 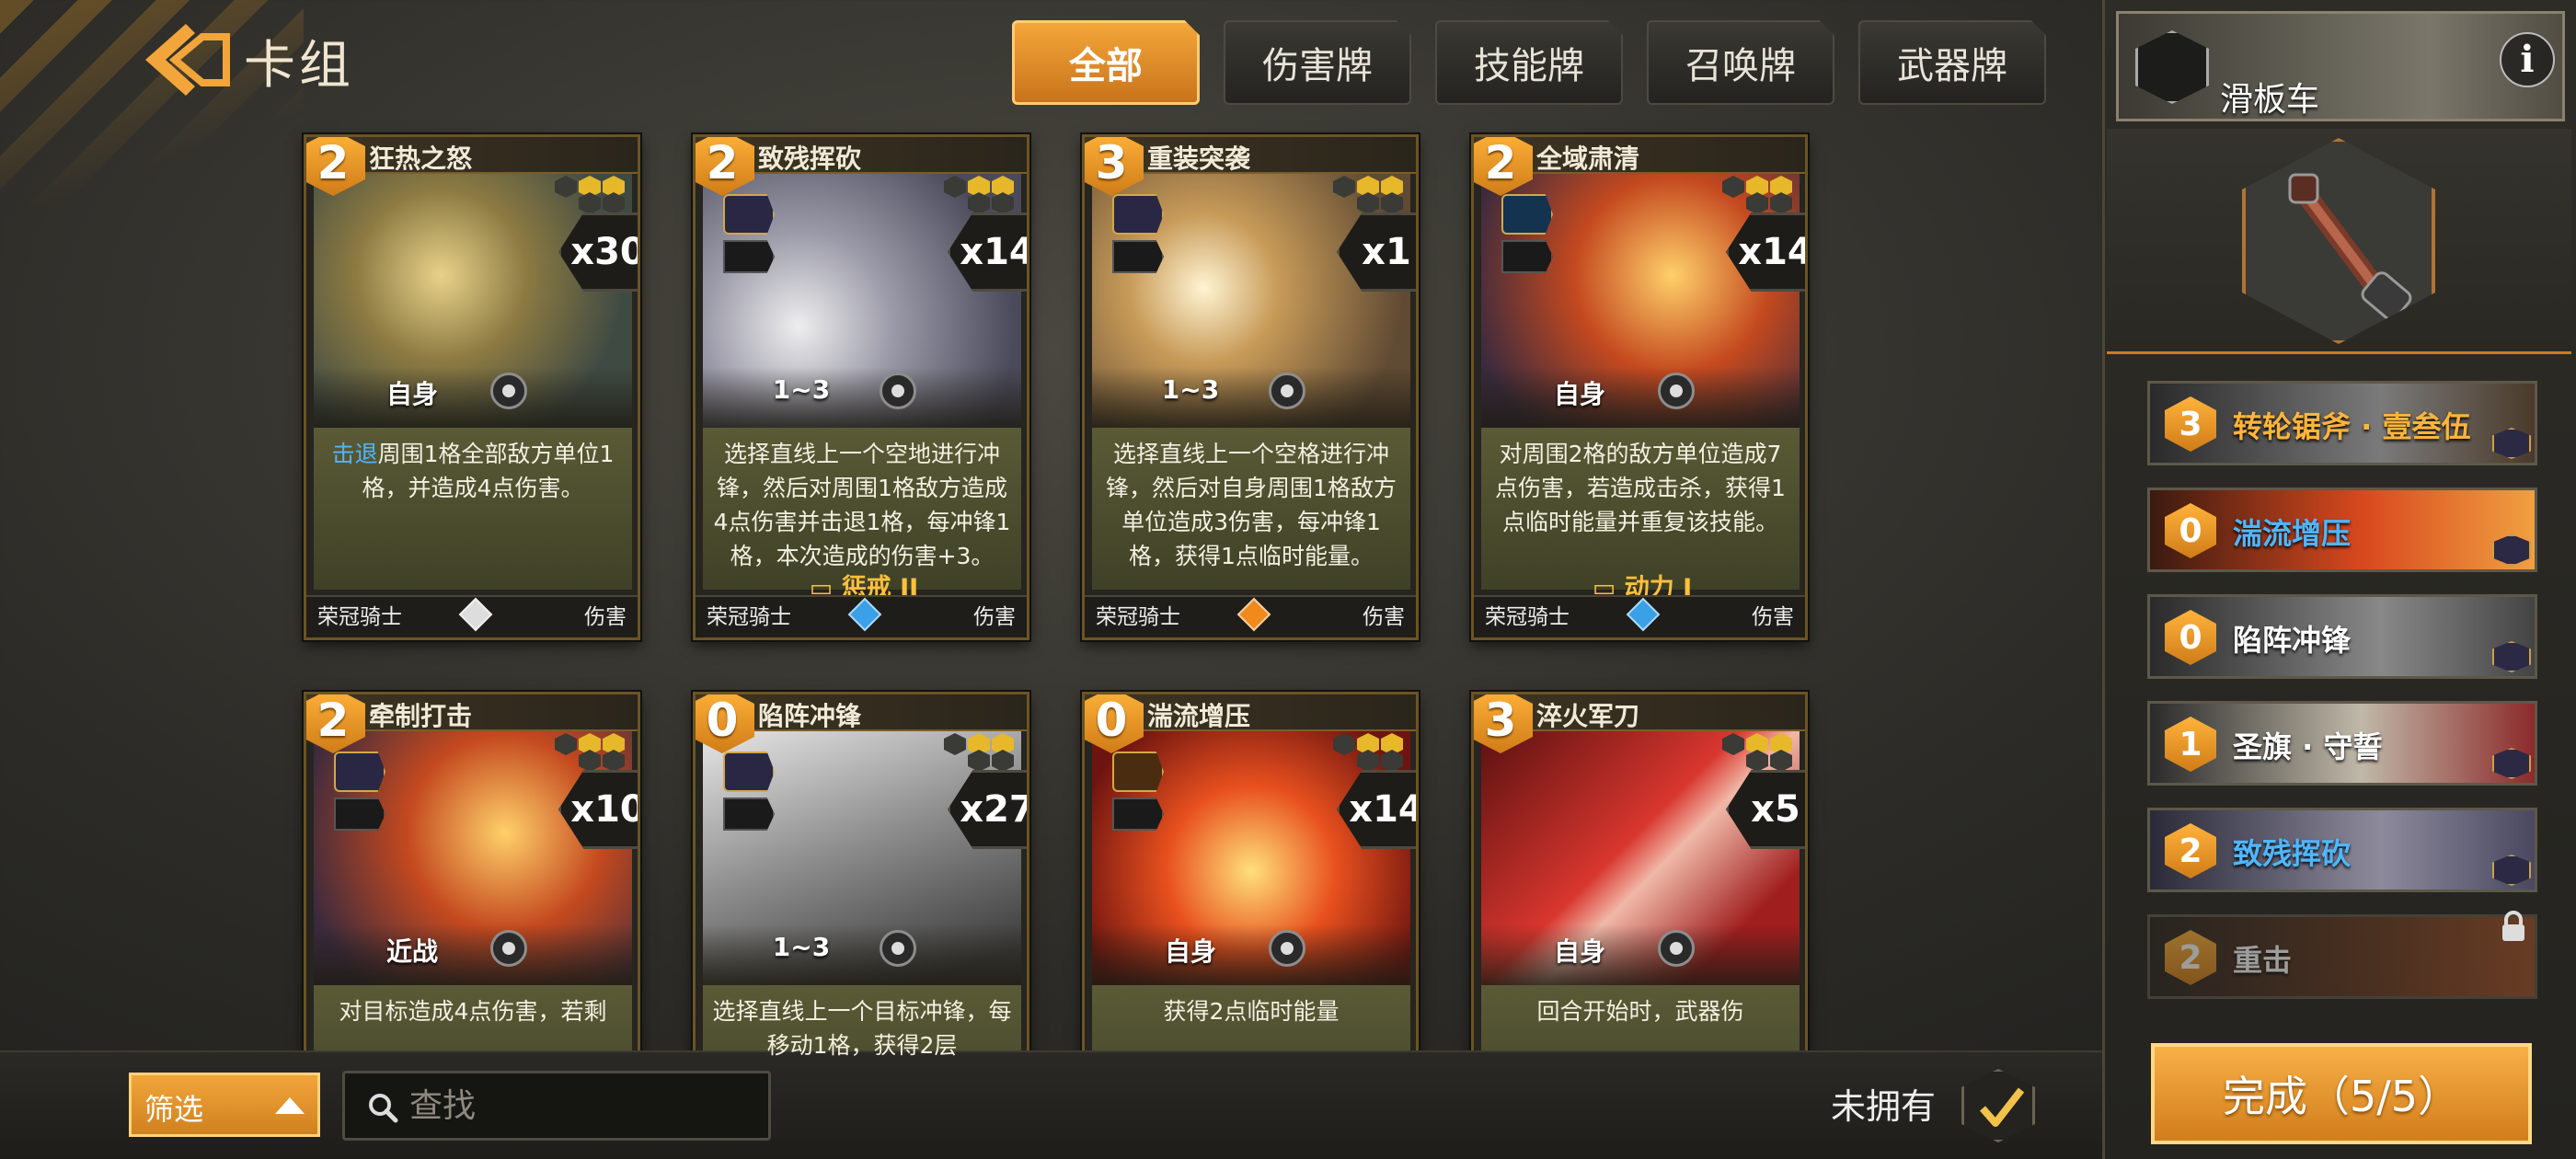 I want to click on deck-row-2: 0 湍流增压, so click(x=2342, y=530).